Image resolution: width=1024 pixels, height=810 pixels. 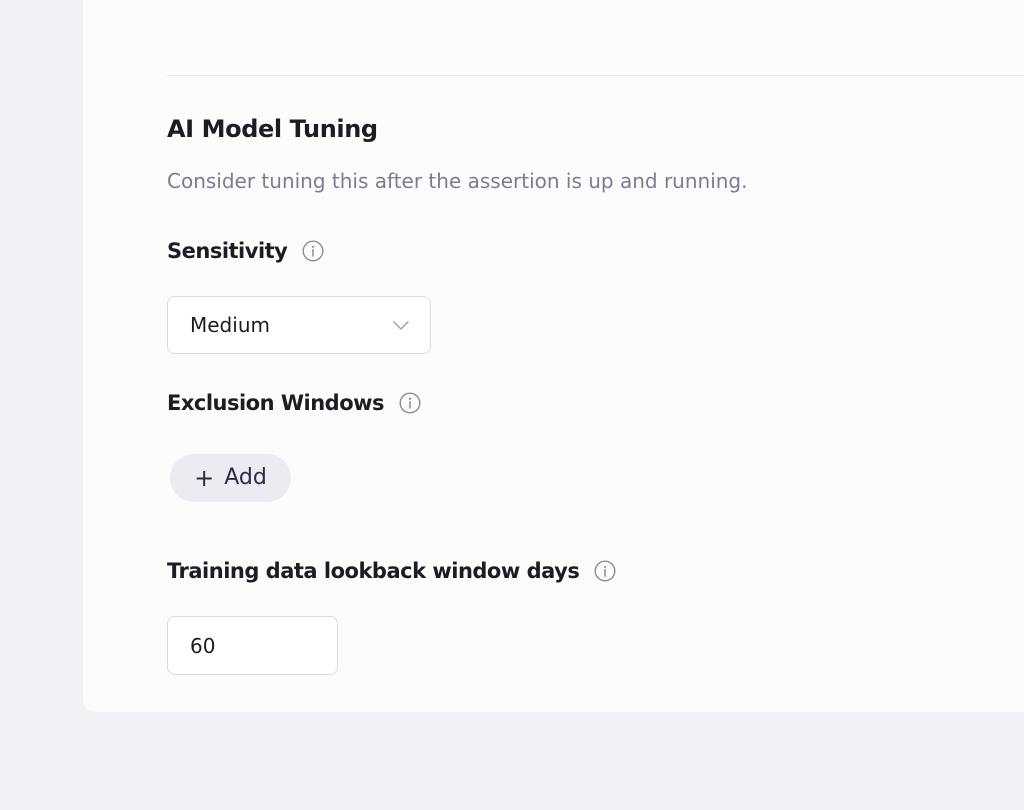 What do you see at coordinates (245, 477) in the screenshot?
I see `add-button-label: Add` at bounding box center [245, 477].